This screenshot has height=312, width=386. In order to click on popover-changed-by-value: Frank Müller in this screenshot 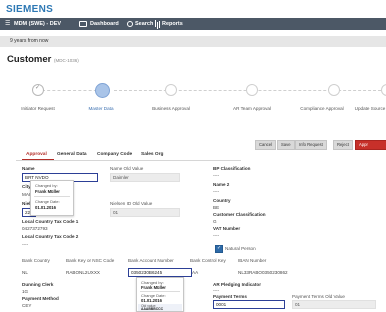, I will do `click(47, 191)`.